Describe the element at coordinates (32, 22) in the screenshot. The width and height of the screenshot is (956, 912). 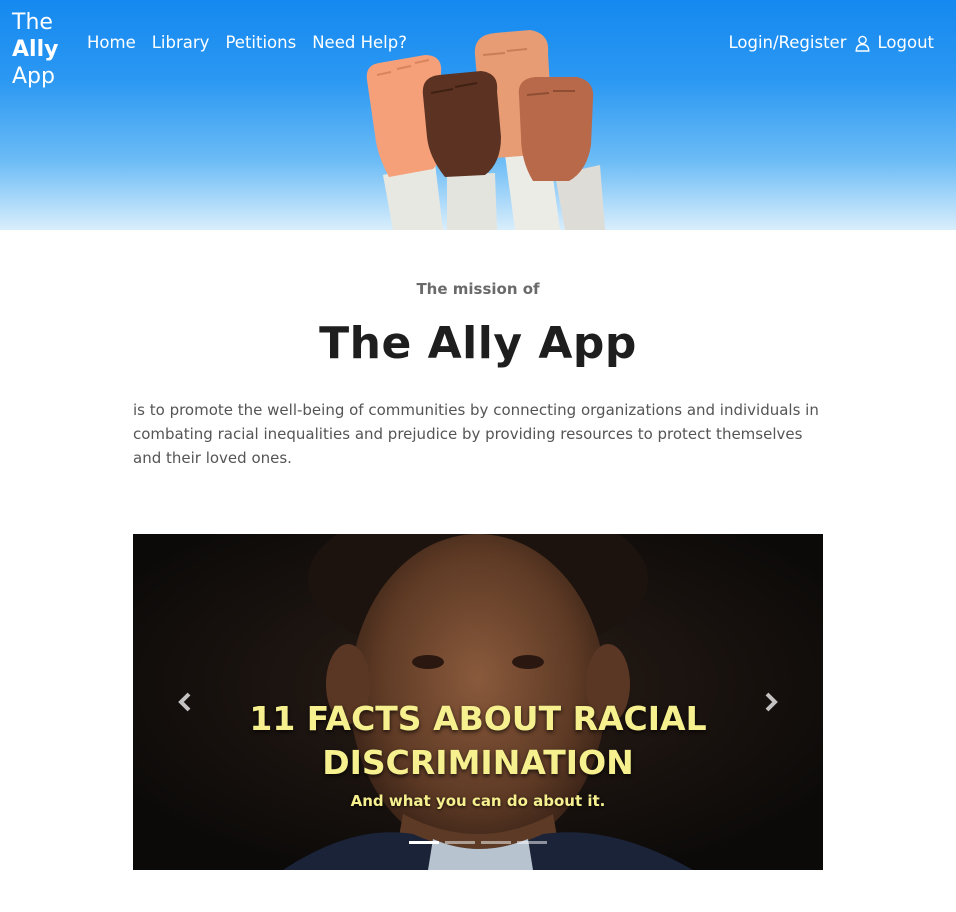
I see `brand-line-1: The` at that location.